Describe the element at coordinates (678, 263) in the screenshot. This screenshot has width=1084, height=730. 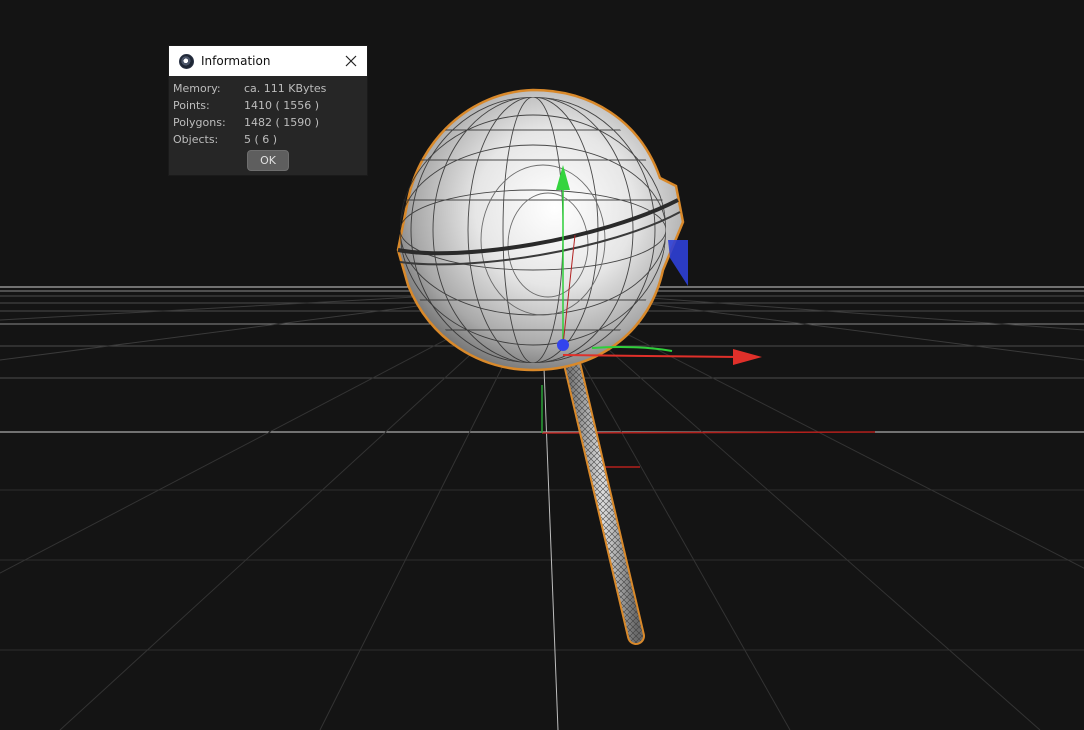
I see `z-axis-handle-icon` at that location.